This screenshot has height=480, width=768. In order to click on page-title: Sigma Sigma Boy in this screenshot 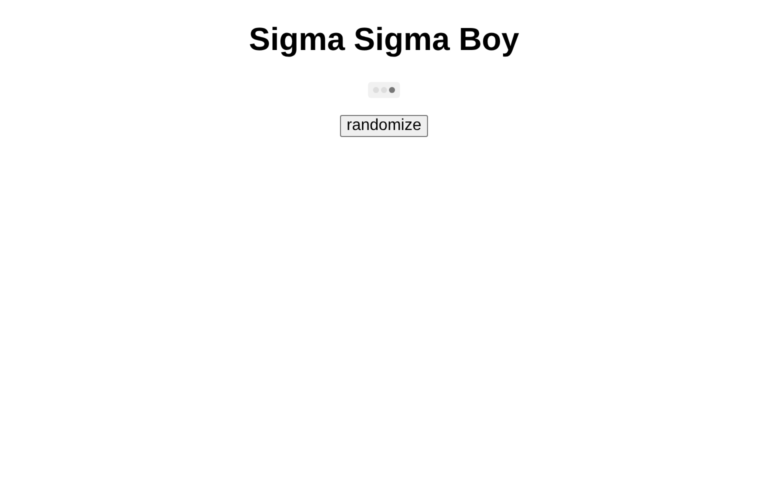, I will do `click(384, 39)`.